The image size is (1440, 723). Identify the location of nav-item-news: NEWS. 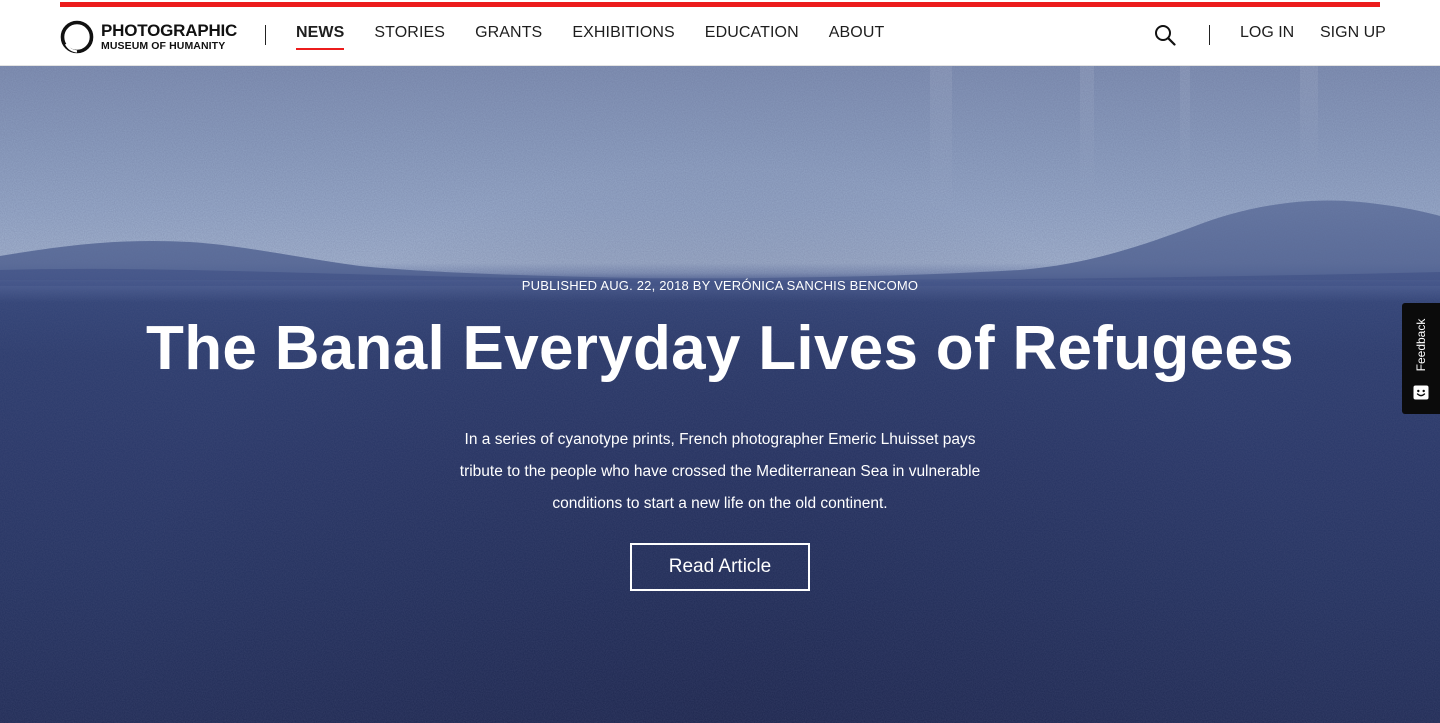
(320, 33).